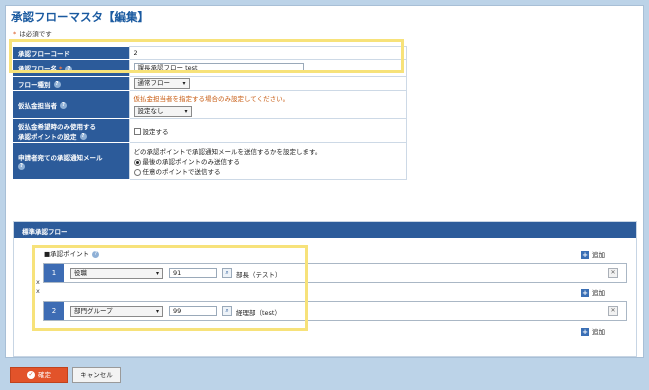 The width and height of the screenshot is (649, 390). What do you see at coordinates (71, 130) in the screenshot?
I see `advance-only-label: 仮払金希望時のみ使用する 承認ポイントの設定?` at bounding box center [71, 130].